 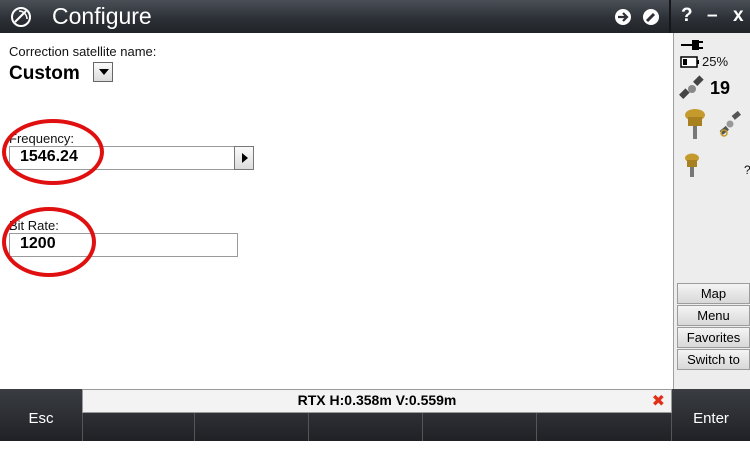 What do you see at coordinates (692, 165) in the screenshot?
I see `base-receiver-icon` at bounding box center [692, 165].